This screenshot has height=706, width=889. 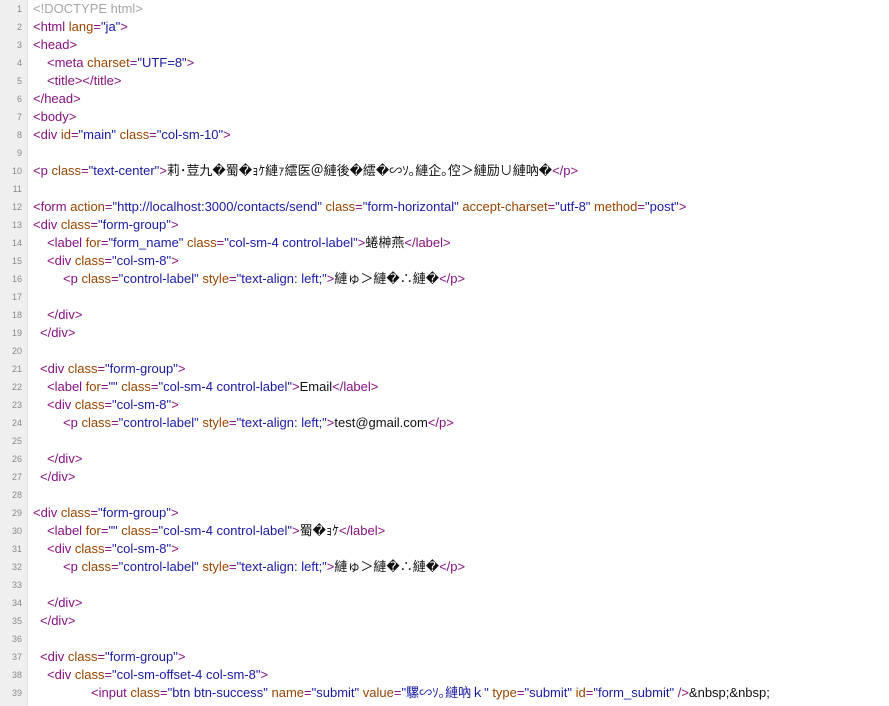 What do you see at coordinates (111, 692) in the screenshot?
I see `code-token-tag: <input` at bounding box center [111, 692].